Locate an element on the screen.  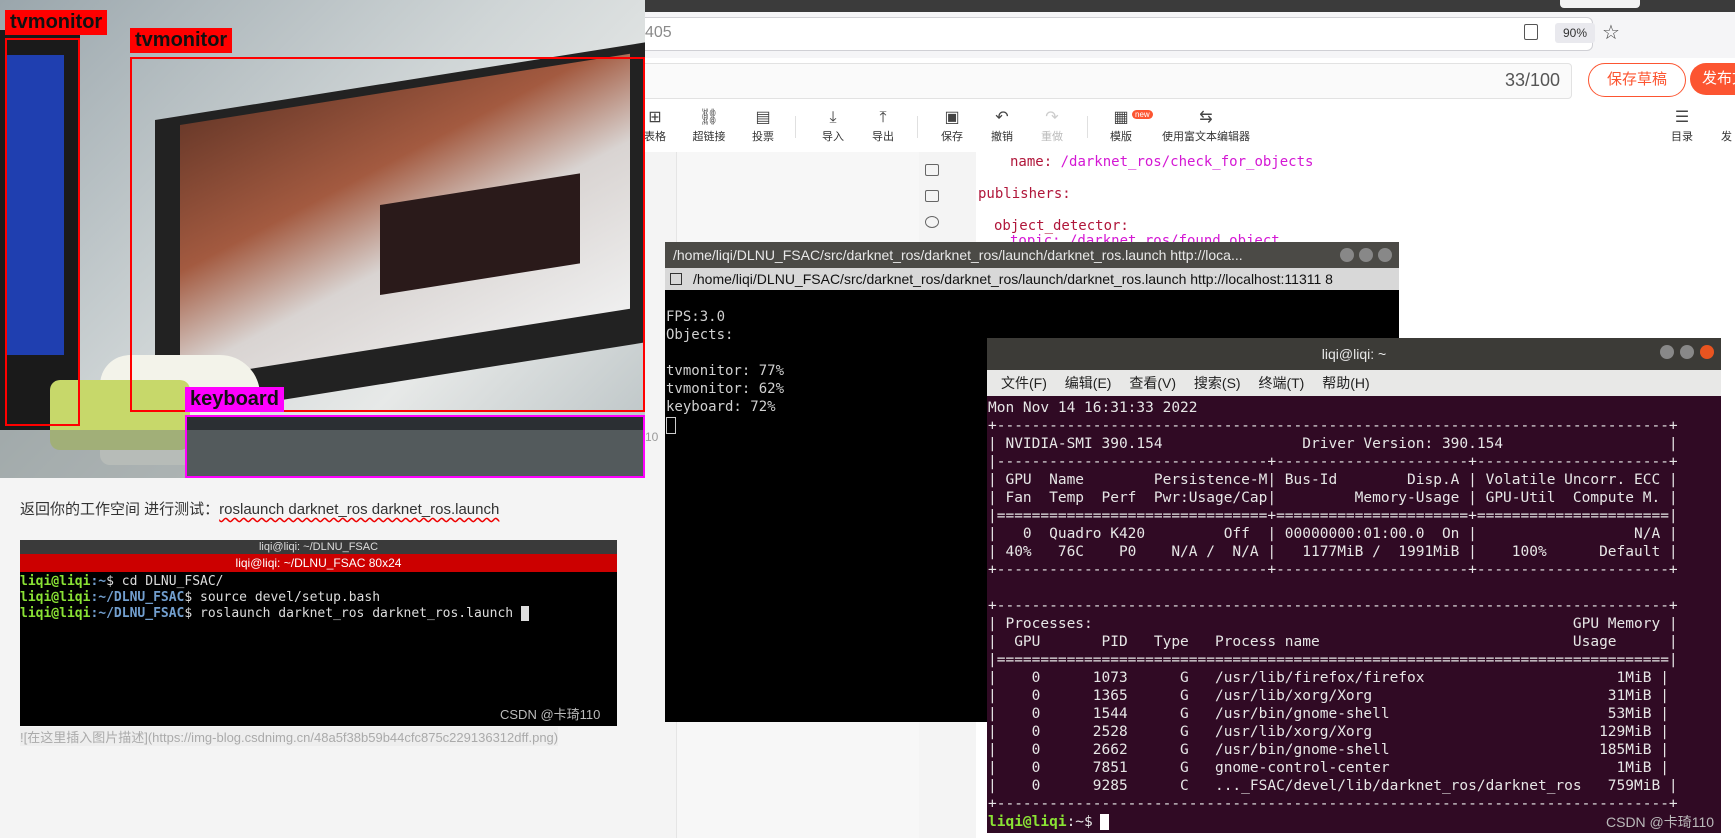
bbox-label-tvmonitor-2: tvmonitor is located at coordinates (181, 40).